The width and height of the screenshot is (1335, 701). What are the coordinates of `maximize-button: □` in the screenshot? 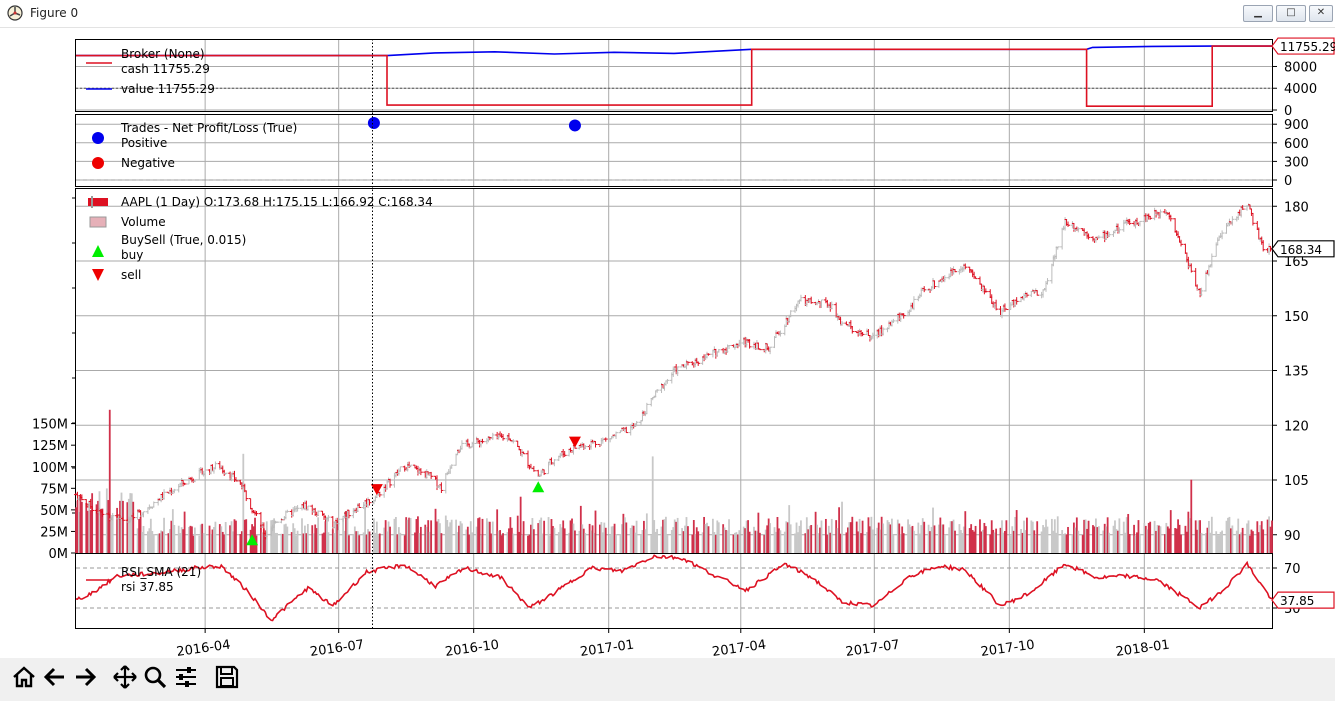 It's located at (1291, 13).